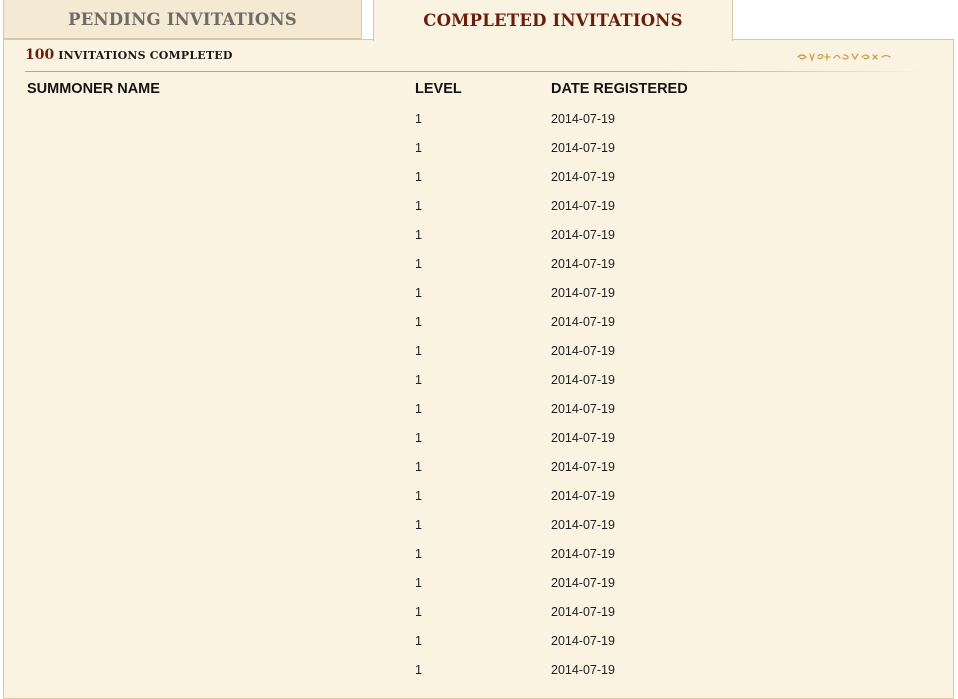 Image resolution: width=958 pixels, height=699 pixels. What do you see at coordinates (619, 89) in the screenshot?
I see `column-header-date-registered: DATE REGISTERED` at bounding box center [619, 89].